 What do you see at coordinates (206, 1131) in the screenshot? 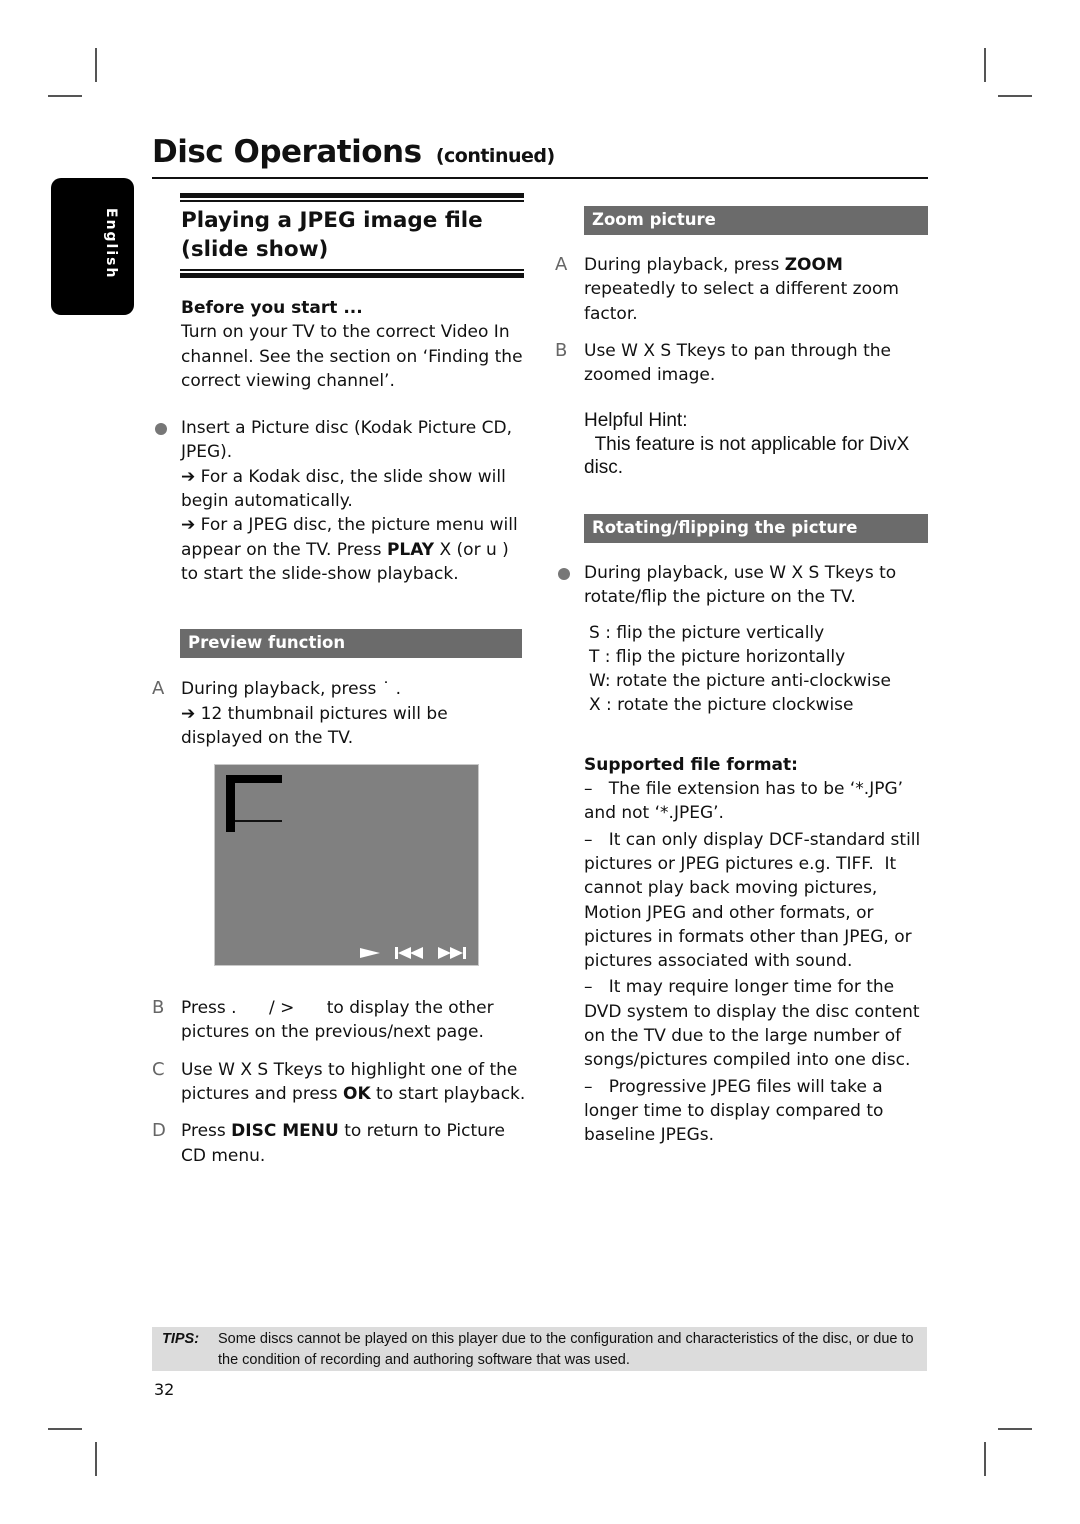
I see `preview-step-d-pre: Press` at bounding box center [206, 1131].